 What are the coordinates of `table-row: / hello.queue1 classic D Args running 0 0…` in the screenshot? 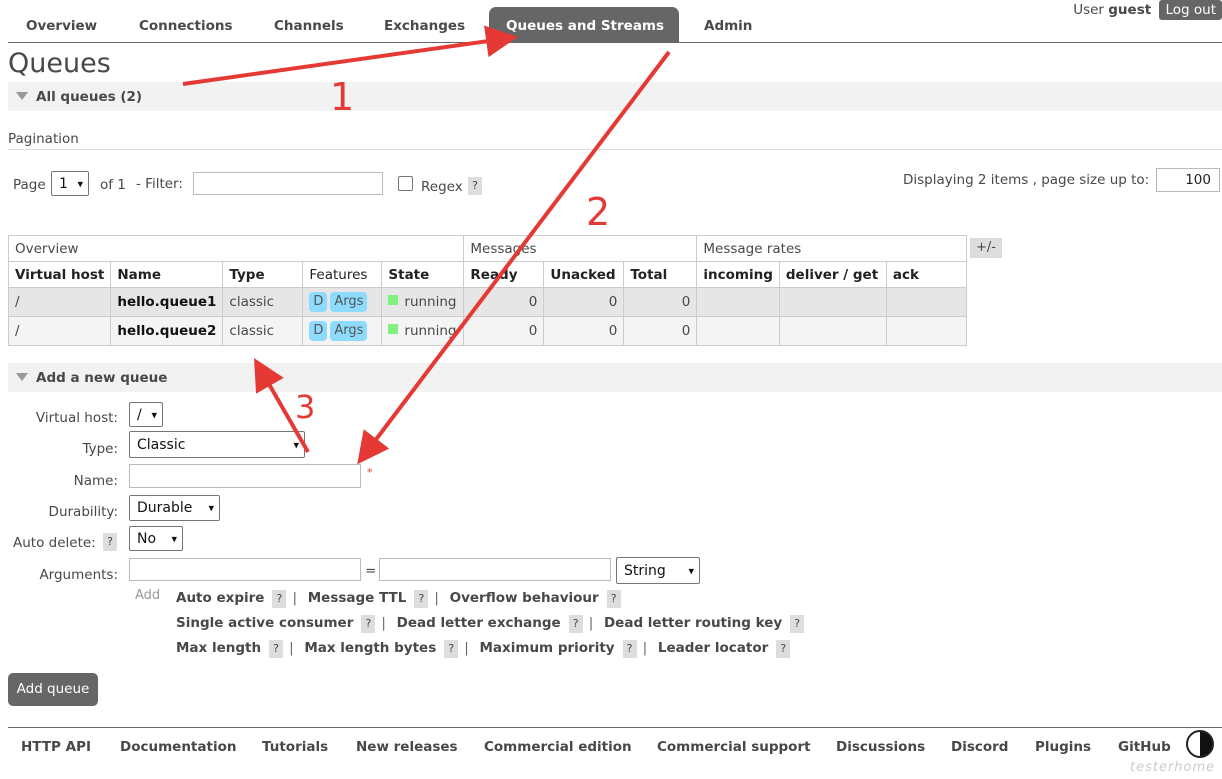 It's located at (487, 302).